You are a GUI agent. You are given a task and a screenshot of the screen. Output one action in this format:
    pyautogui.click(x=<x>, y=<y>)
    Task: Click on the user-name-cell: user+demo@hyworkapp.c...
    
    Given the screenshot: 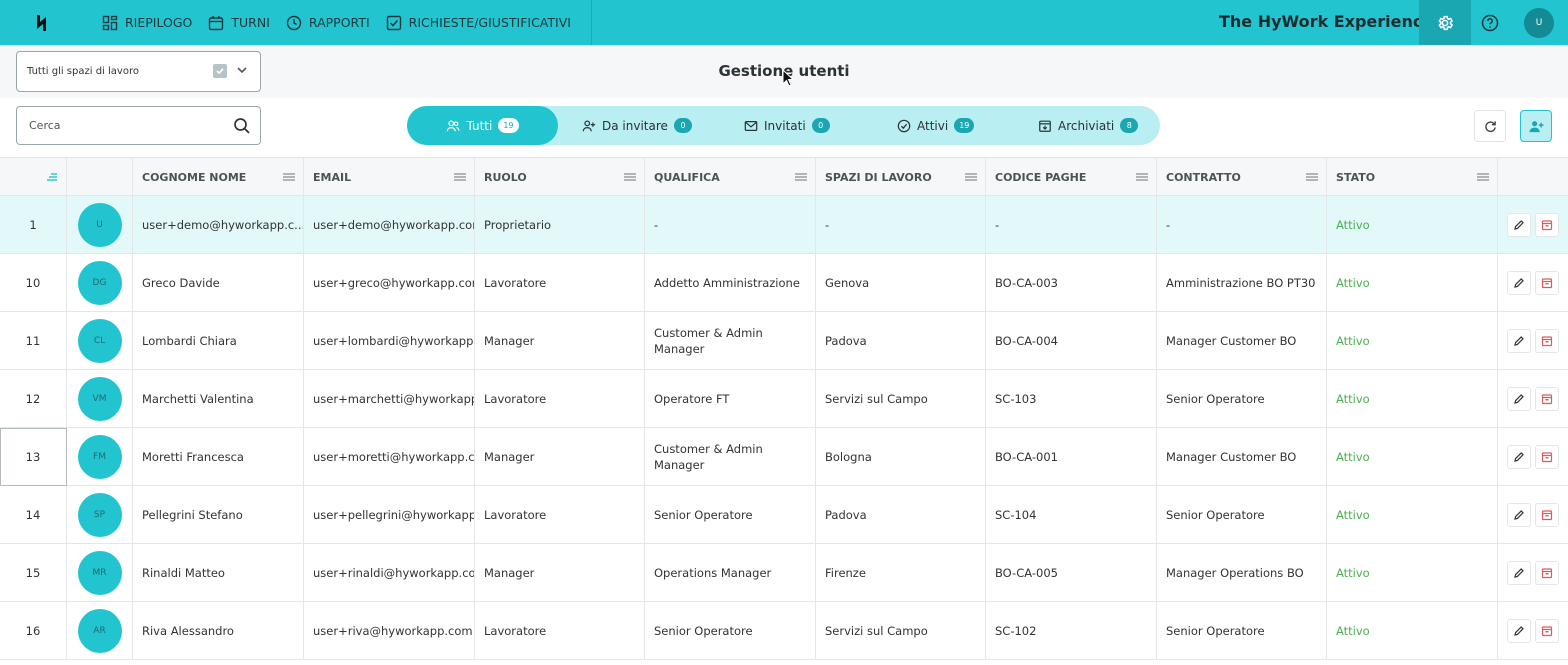 What is the action you would take?
    pyautogui.click(x=218, y=225)
    